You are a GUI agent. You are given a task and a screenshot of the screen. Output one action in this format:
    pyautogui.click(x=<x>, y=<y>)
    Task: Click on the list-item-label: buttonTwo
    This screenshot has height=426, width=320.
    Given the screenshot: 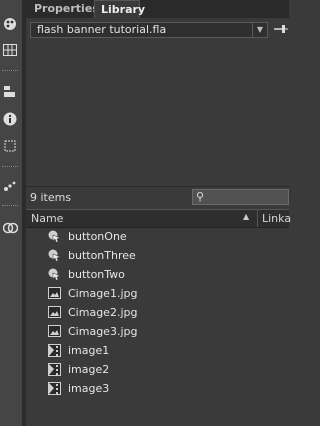 What is the action you would take?
    pyautogui.click(x=96, y=274)
    